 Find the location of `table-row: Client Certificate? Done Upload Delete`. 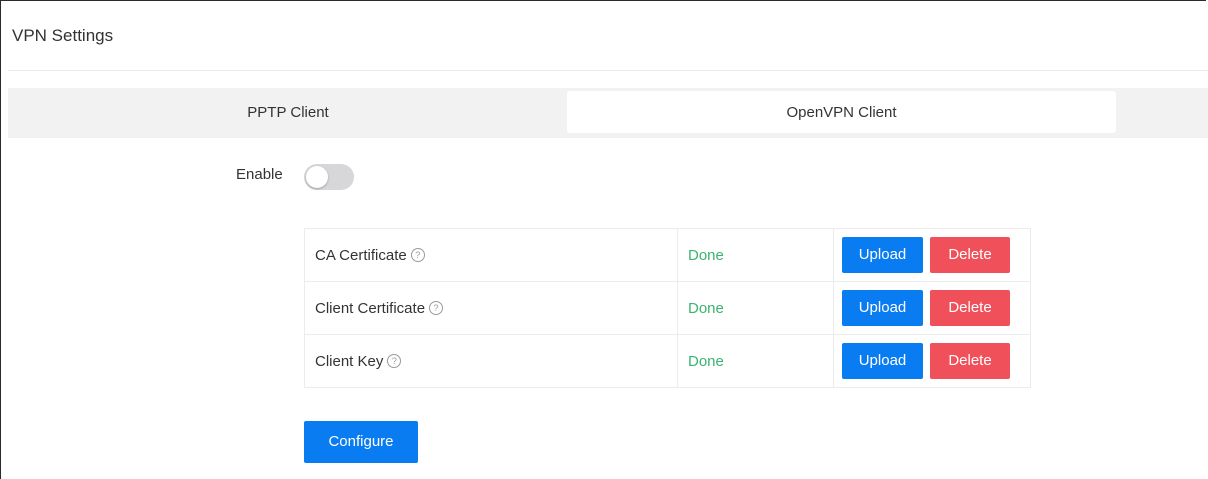

table-row: Client Certificate? Done Upload Delete is located at coordinates (667, 308).